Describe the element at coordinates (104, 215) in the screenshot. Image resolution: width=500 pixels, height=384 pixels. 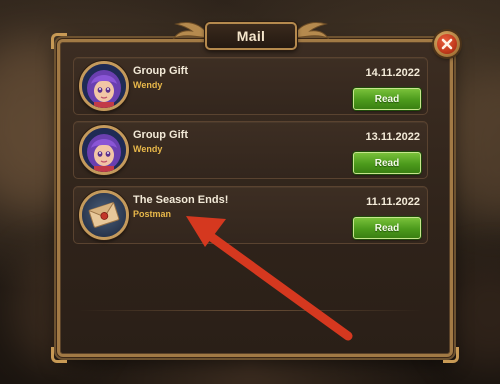
I see `envelope-icon` at that location.